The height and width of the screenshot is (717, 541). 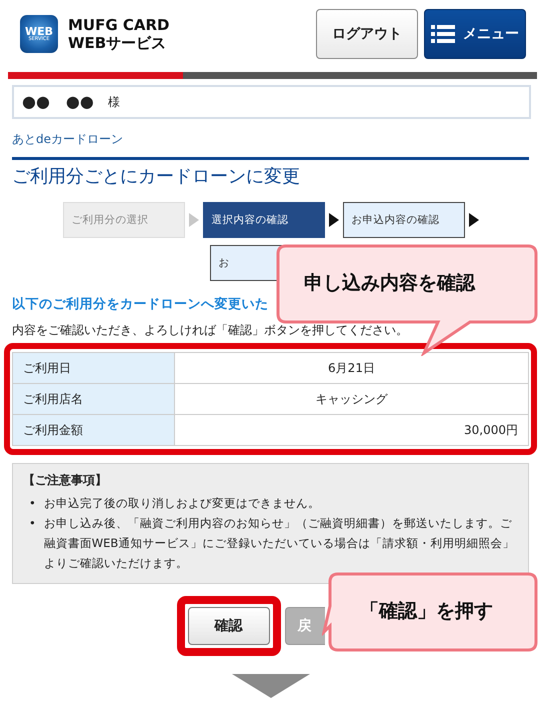 What do you see at coordinates (367, 34) in the screenshot?
I see `logout-button: ログアウト` at bounding box center [367, 34].